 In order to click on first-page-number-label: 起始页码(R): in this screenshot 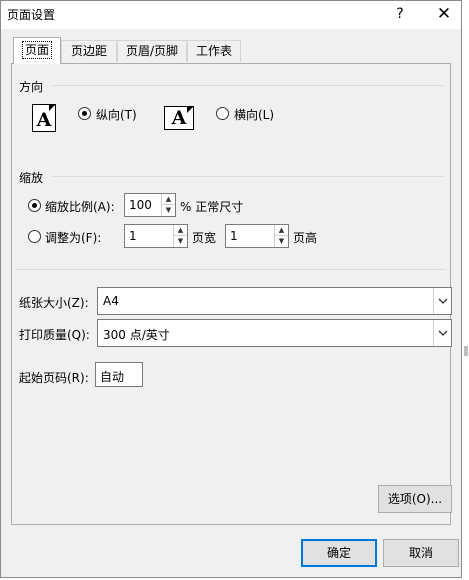, I will do `click(54, 378)`.